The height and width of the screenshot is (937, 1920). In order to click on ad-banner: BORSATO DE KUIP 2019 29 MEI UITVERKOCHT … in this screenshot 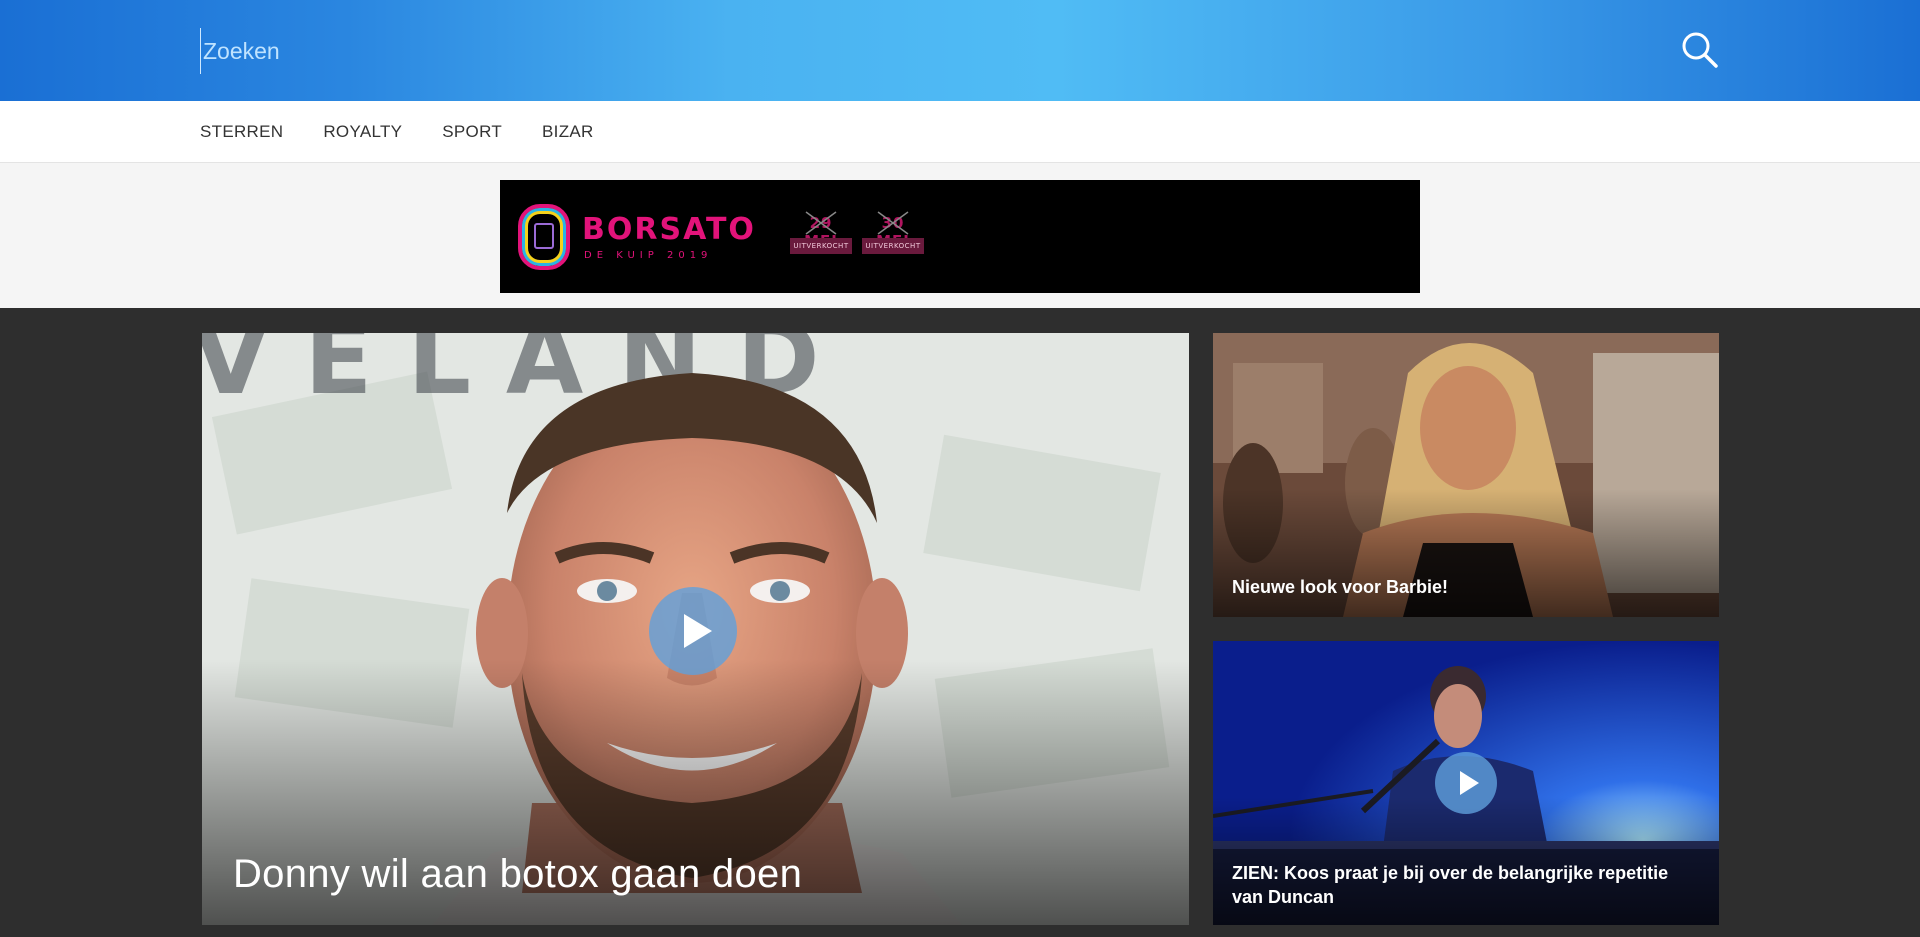, I will do `click(960, 236)`.